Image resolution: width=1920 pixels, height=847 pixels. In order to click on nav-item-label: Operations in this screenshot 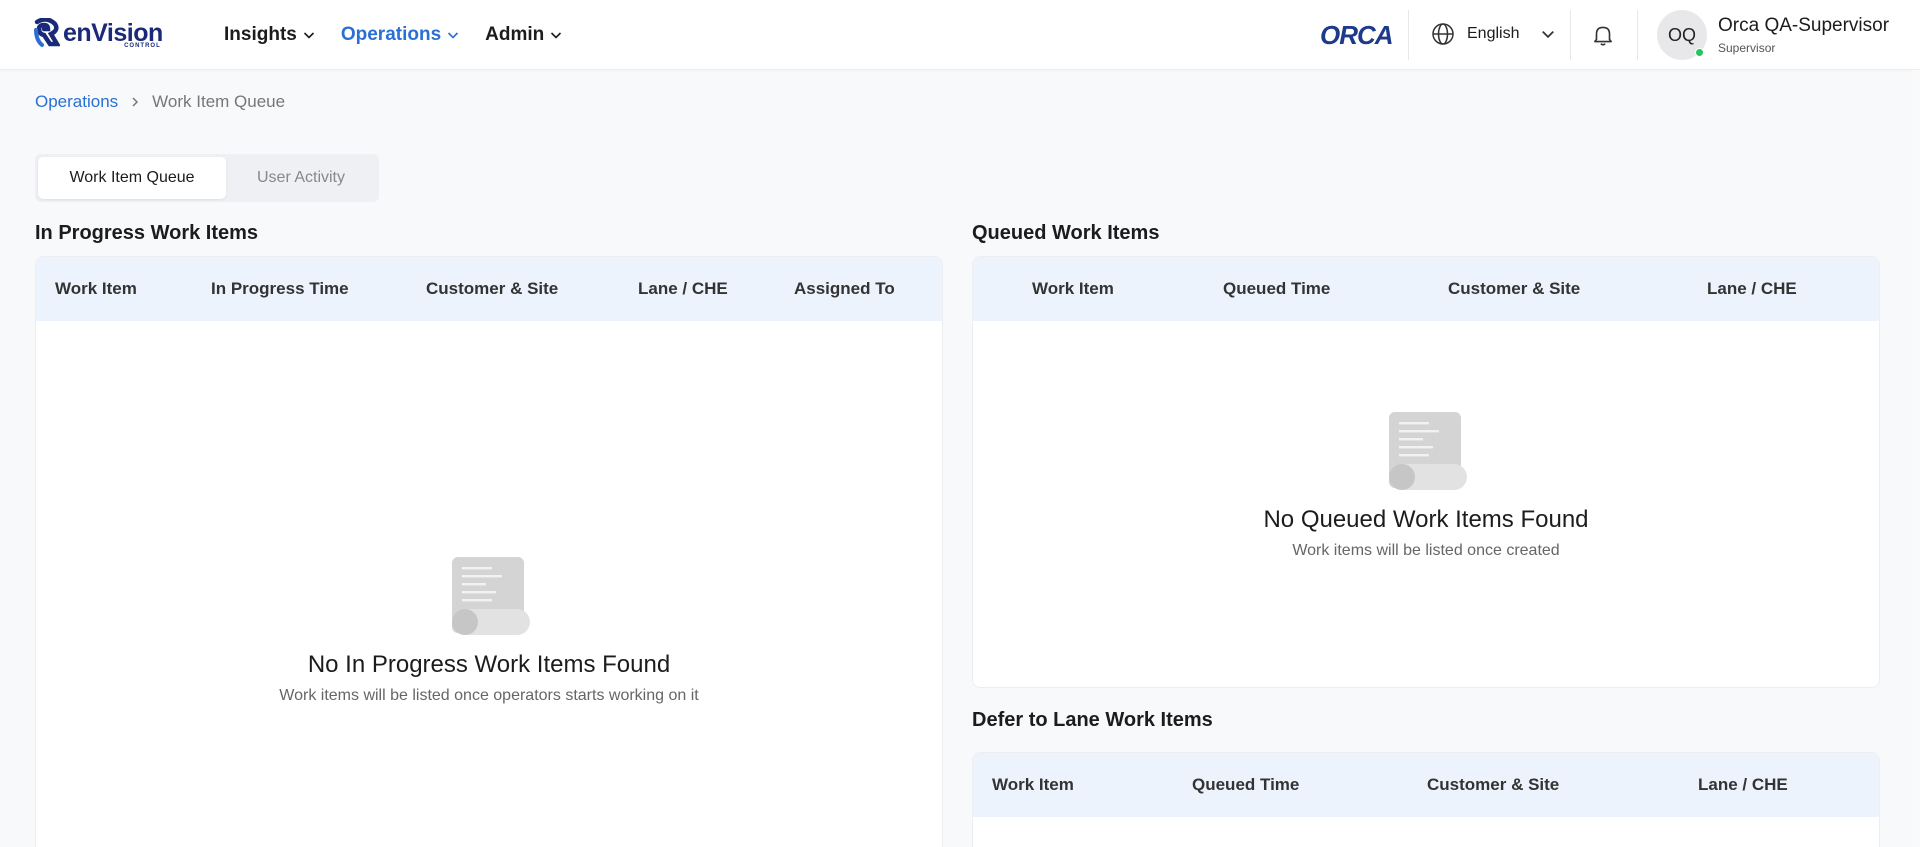, I will do `click(391, 34)`.